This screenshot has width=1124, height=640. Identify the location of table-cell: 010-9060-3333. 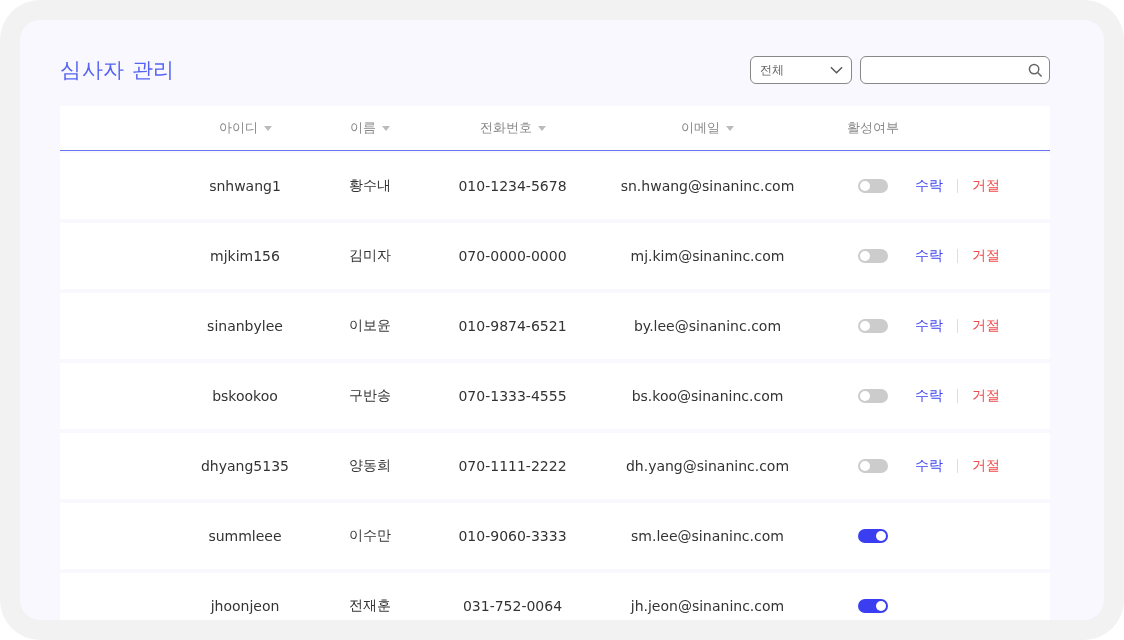
(512, 536).